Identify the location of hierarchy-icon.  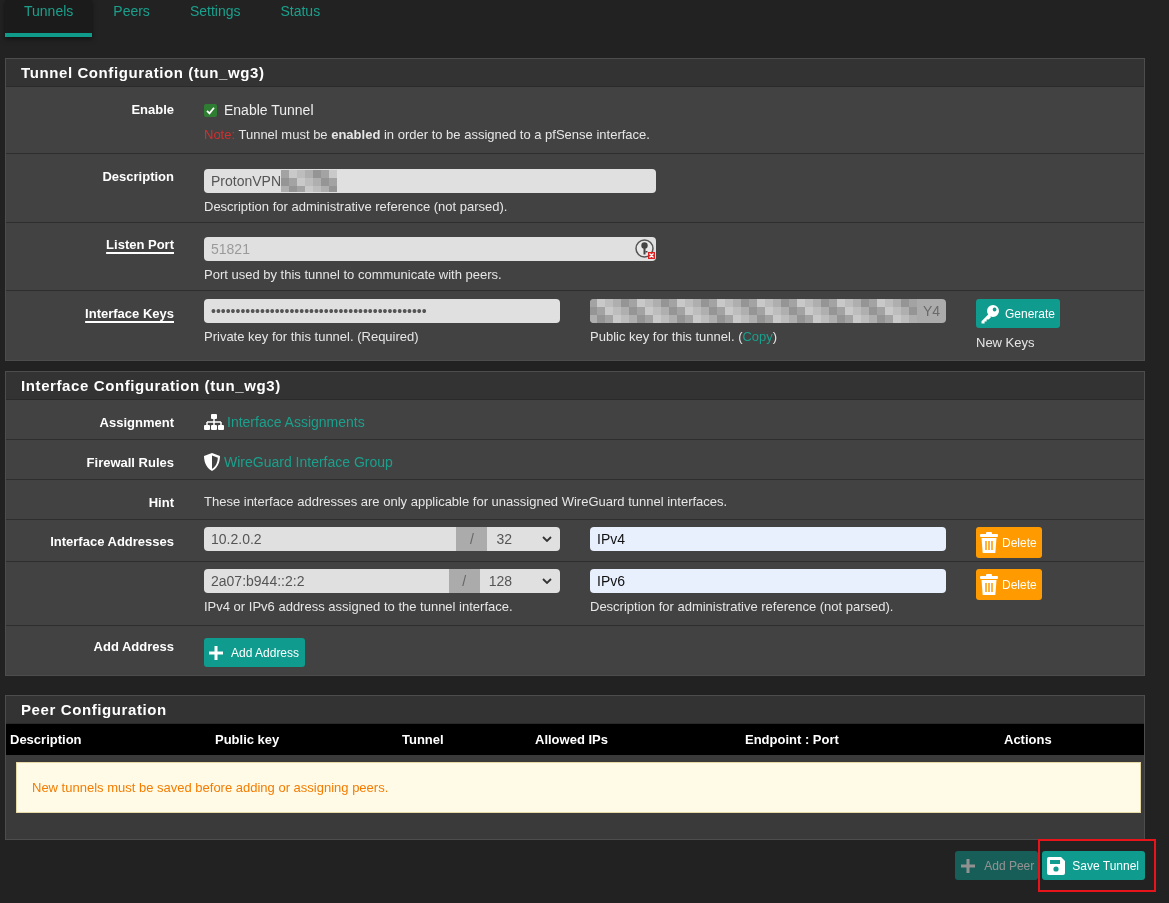
(214, 422).